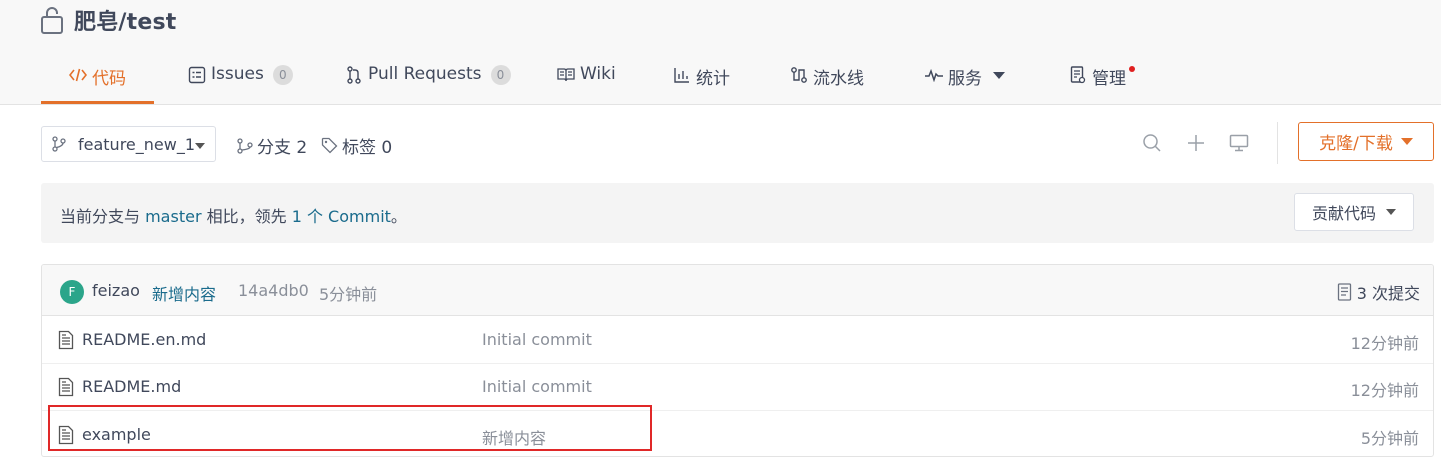  What do you see at coordinates (1356, 144) in the screenshot?
I see `clone-download-label: 克隆/下载` at bounding box center [1356, 144].